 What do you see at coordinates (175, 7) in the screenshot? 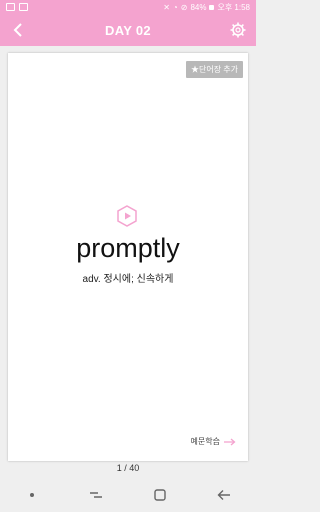
I see `wifi-icon: ◔` at bounding box center [175, 7].